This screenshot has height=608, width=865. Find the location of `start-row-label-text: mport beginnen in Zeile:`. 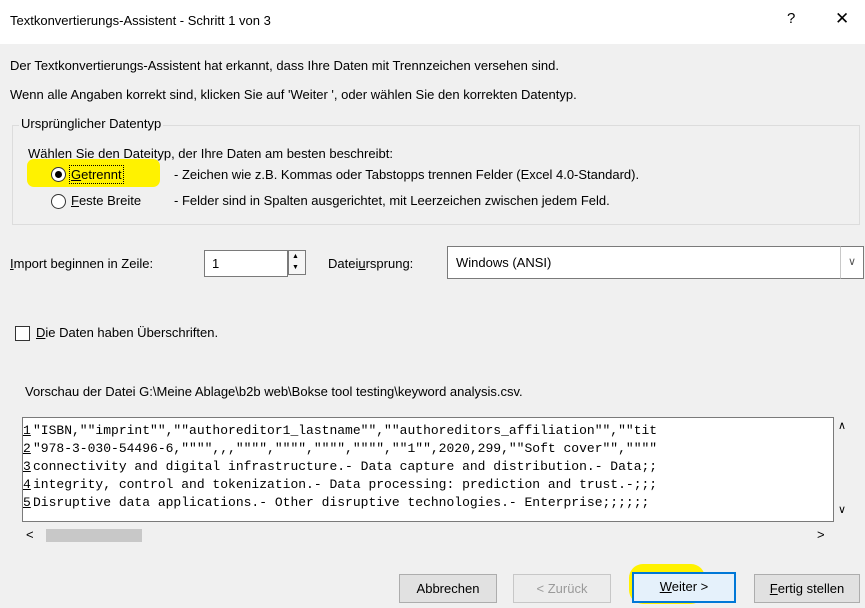

start-row-label-text: mport beginnen in Zeile: is located at coordinates (83, 263).